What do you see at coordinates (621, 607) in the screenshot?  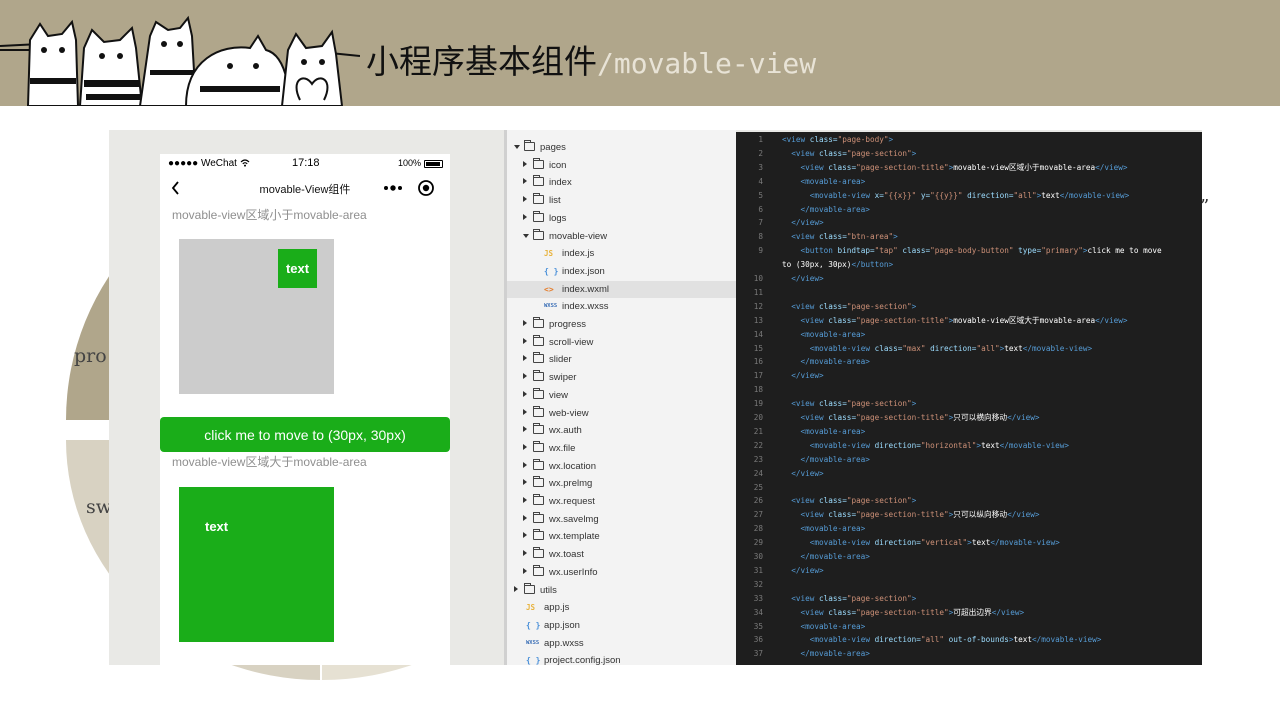 I see `file-tree-item: JS app.js` at bounding box center [621, 607].